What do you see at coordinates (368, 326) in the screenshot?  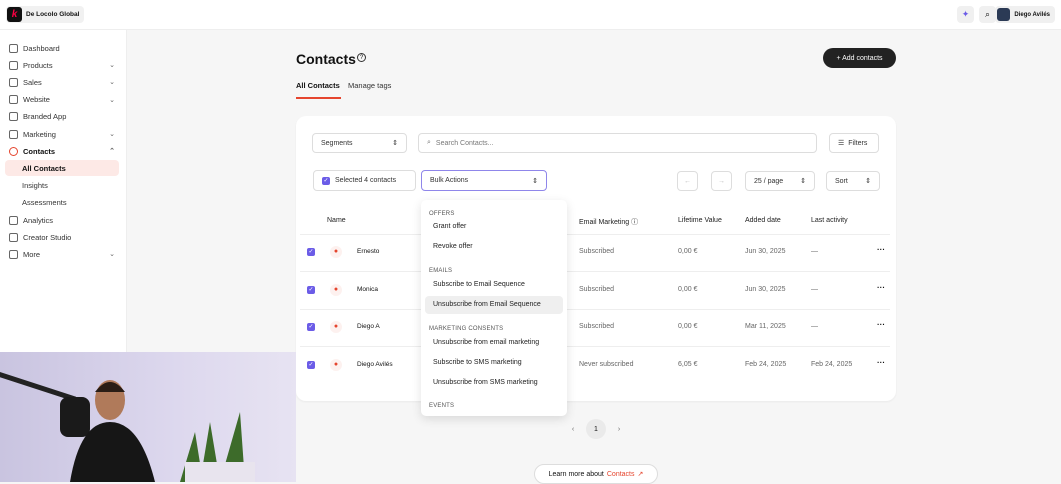 I see `contact-name: Diego A` at bounding box center [368, 326].